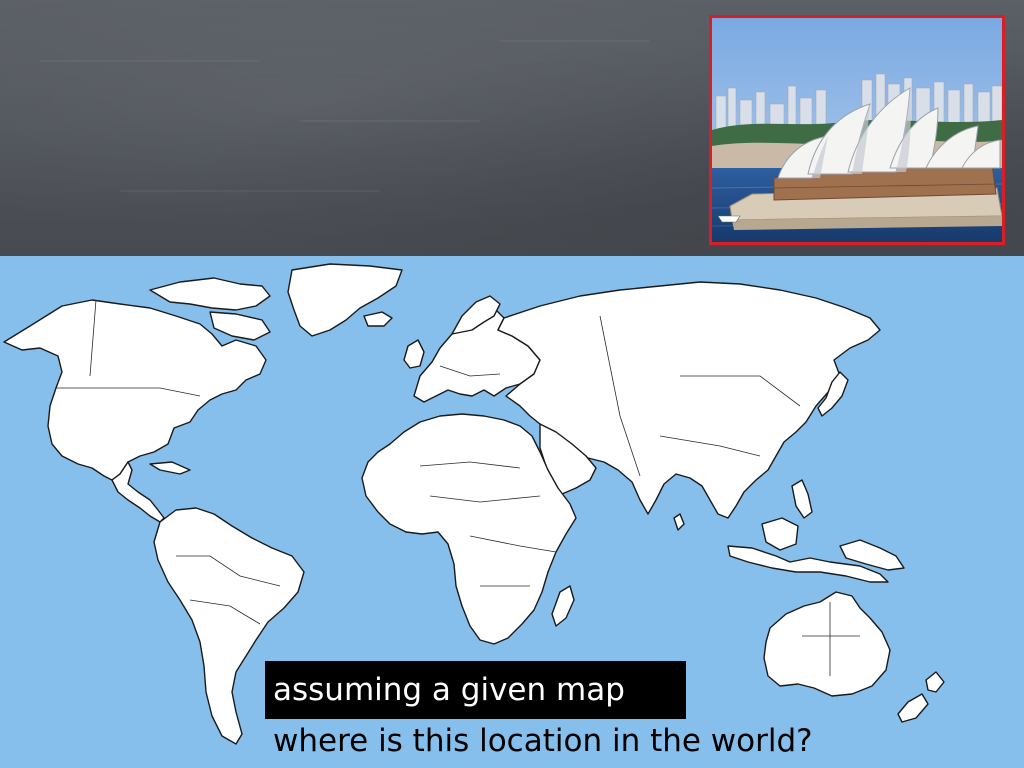 The height and width of the screenshot is (768, 1024). What do you see at coordinates (802, 499) in the screenshot?
I see `philippines` at bounding box center [802, 499].